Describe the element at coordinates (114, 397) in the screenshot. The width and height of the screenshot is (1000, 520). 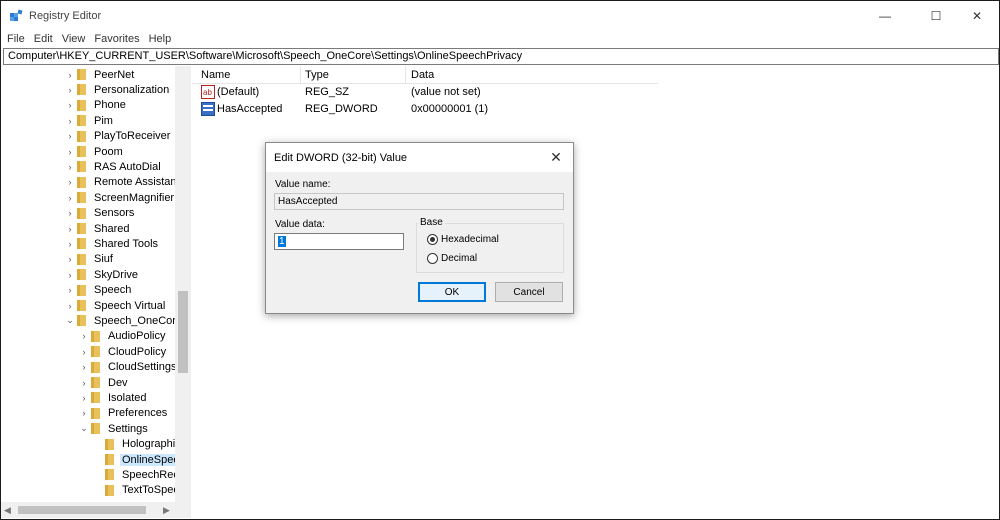
I see `tree-node: › Isolated` at that location.